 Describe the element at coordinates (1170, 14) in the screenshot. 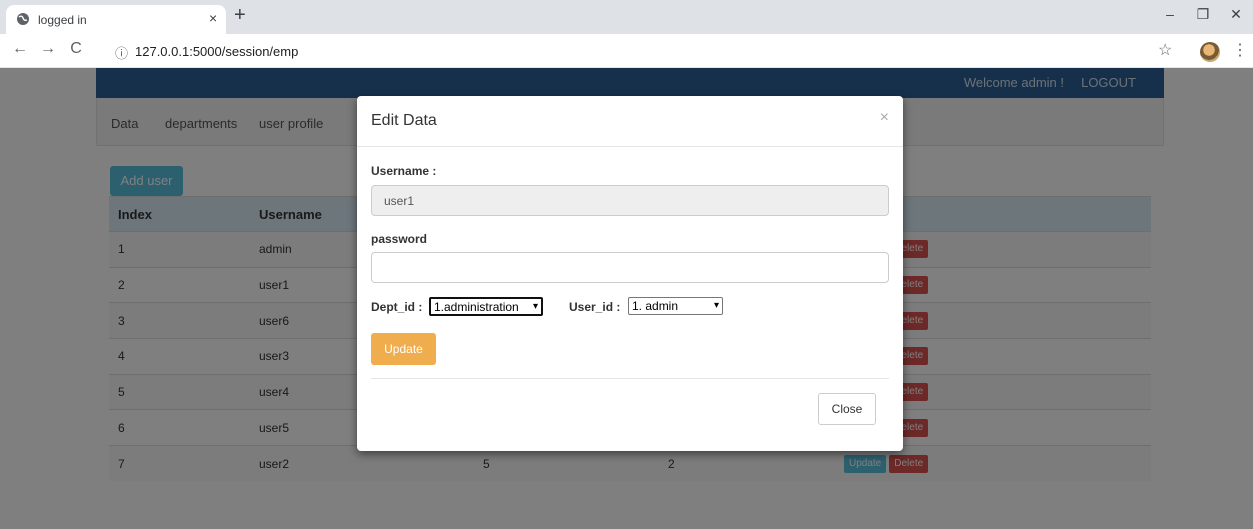

I see `minimize-icon: –` at that location.